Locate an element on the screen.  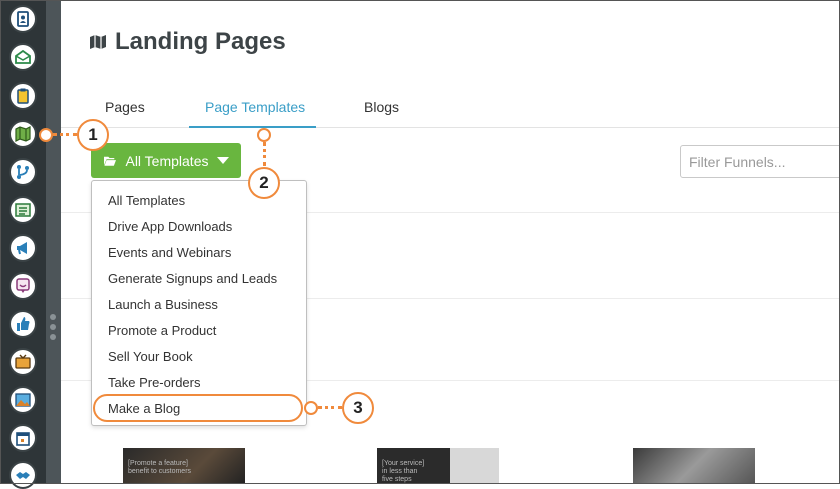
page-title: Landing Pages is located at coordinates (187, 42).